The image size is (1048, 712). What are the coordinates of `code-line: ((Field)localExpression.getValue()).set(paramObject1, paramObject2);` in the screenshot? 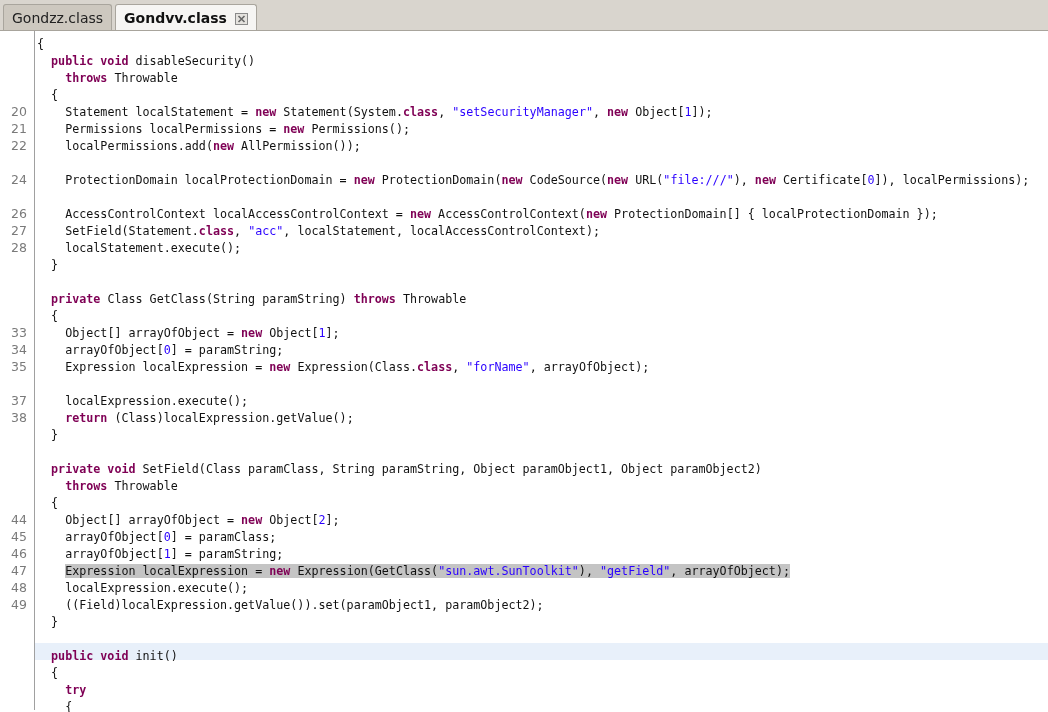 It's located at (304, 605).